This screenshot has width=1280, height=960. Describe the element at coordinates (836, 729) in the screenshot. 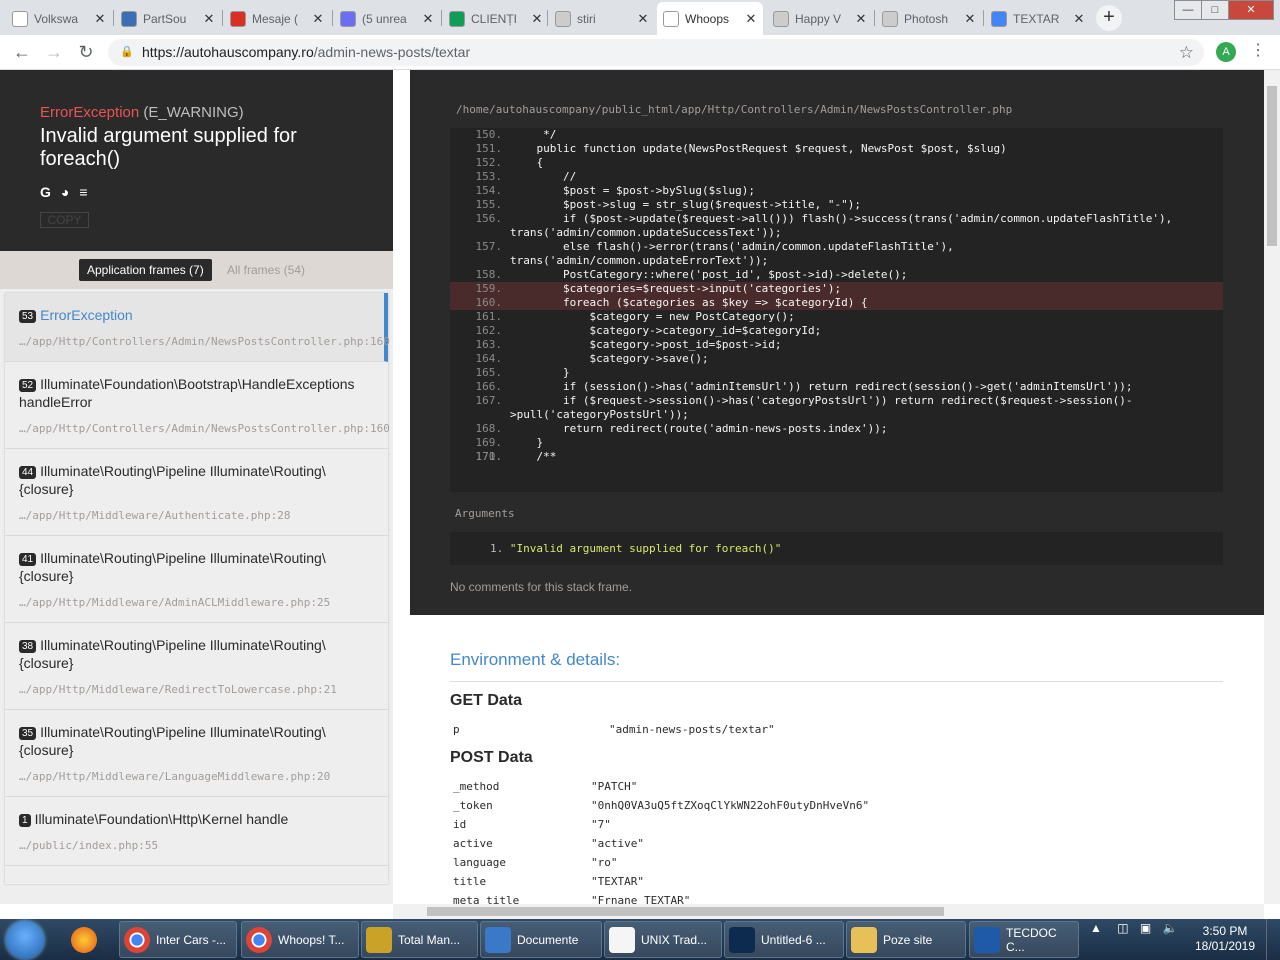

I see `get-data-table: p "admin-news-posts/textar"` at that location.